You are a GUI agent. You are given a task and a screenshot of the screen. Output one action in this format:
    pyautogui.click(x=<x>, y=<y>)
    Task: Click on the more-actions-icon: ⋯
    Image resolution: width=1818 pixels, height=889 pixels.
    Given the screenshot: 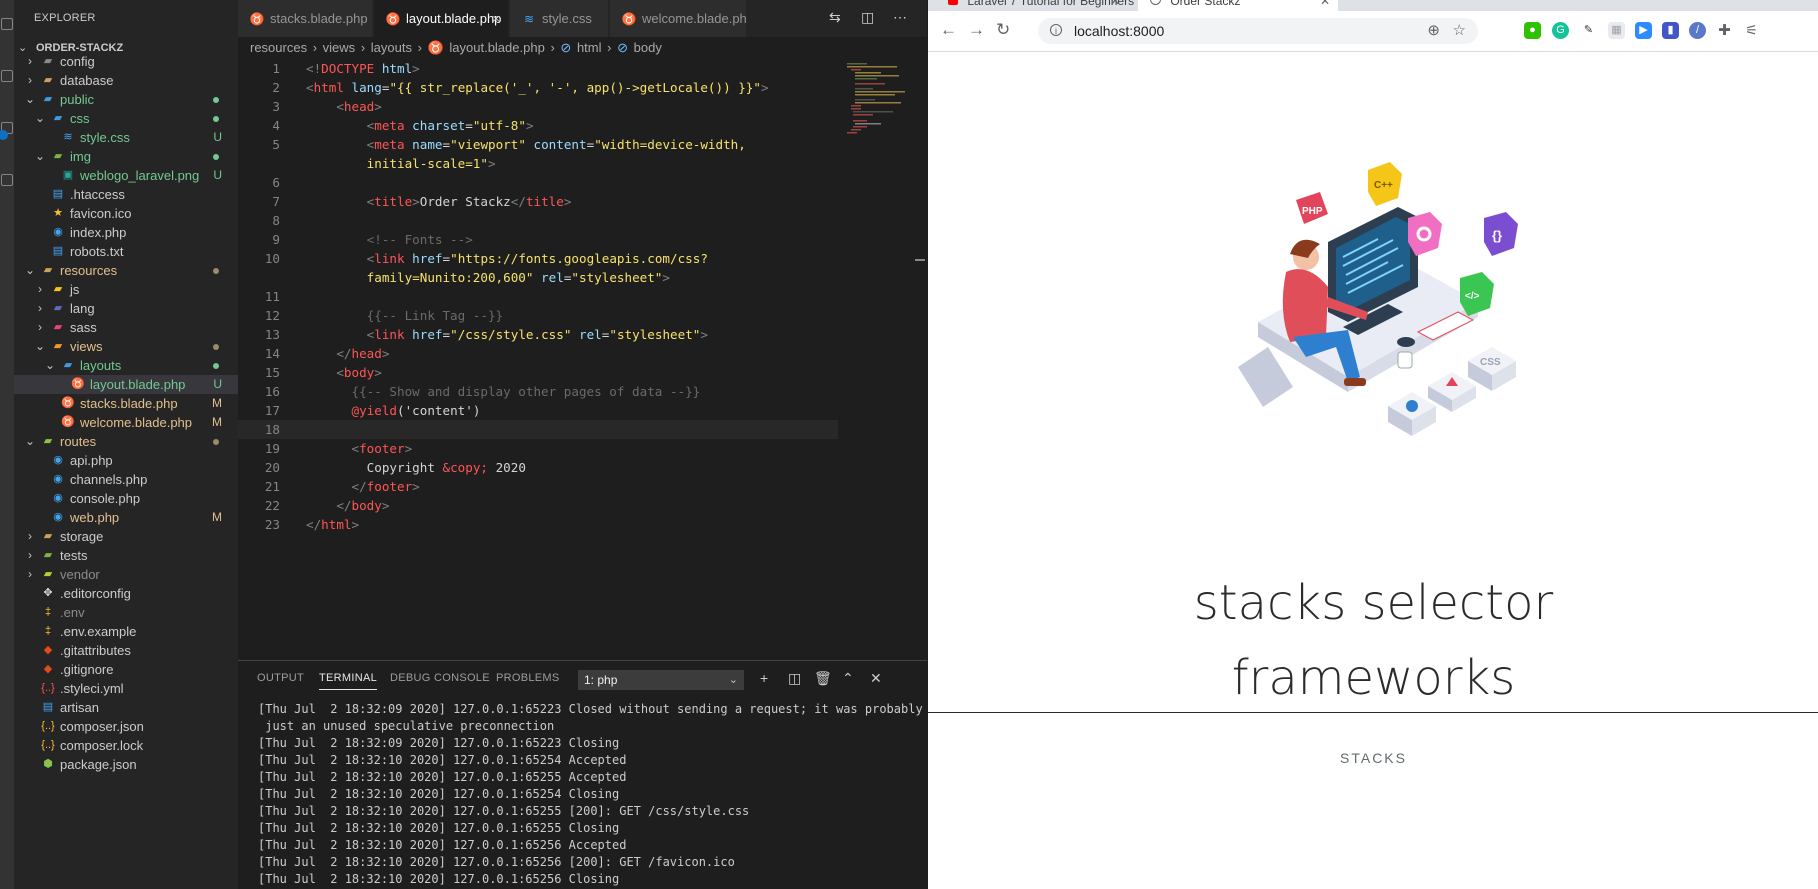 What is the action you would take?
    pyautogui.click(x=900, y=17)
    